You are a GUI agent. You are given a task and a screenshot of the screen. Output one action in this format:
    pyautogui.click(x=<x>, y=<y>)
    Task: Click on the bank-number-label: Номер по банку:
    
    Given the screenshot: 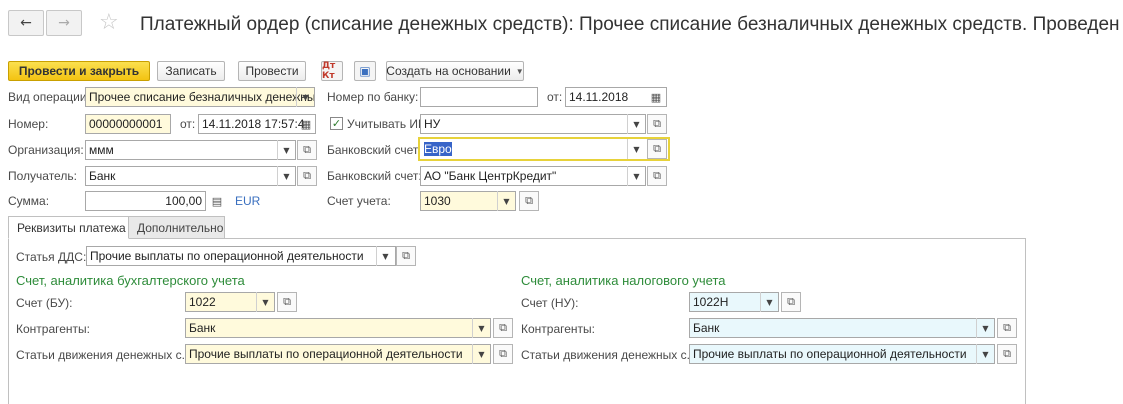 What is the action you would take?
    pyautogui.click(x=373, y=97)
    